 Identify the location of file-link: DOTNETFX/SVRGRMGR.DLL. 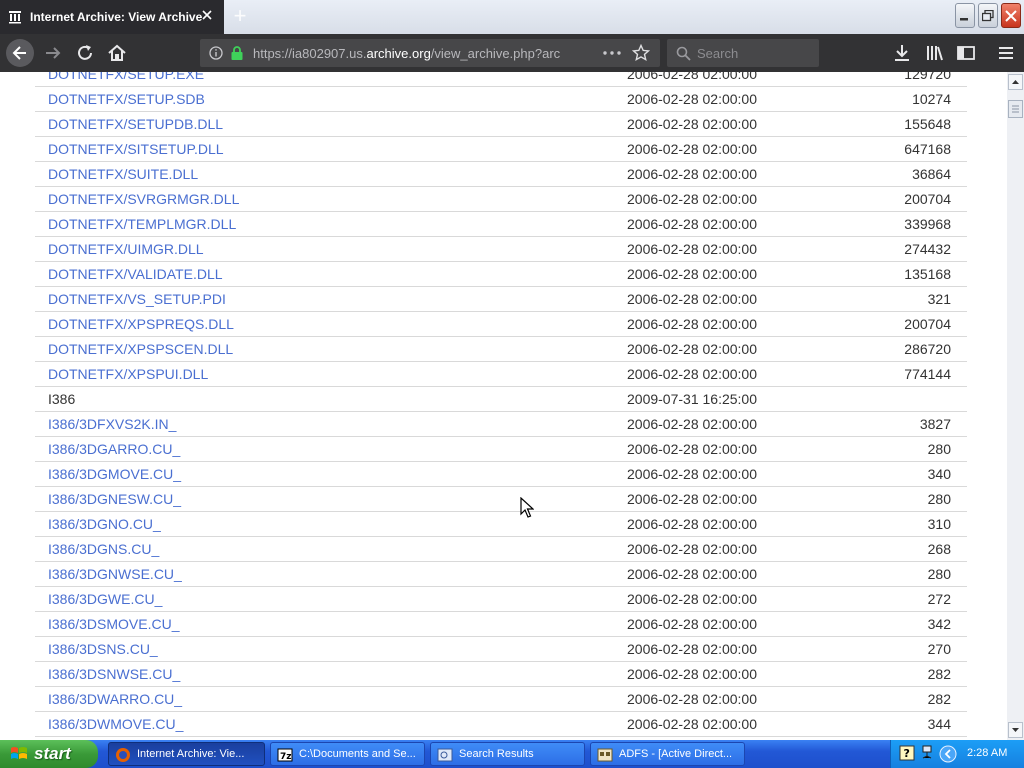
(143, 199).